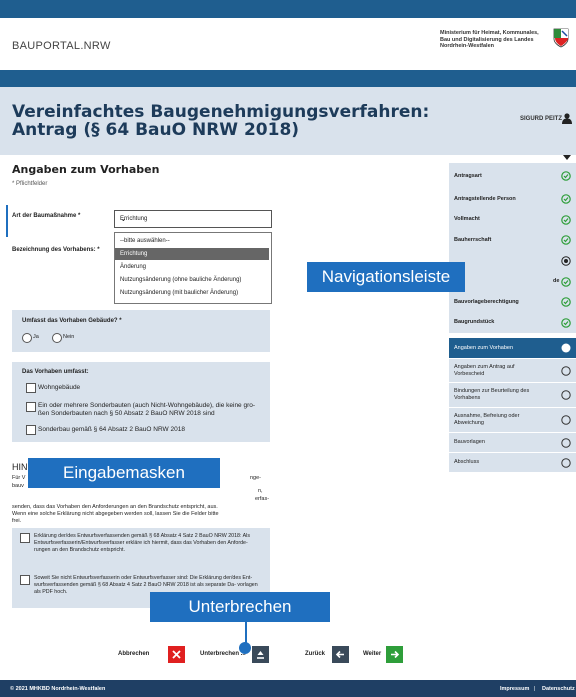 This screenshot has height=697, width=576. Describe the element at coordinates (46, 216) in the screenshot. I see `art-label: Art der Baumaßnahme *` at that location.